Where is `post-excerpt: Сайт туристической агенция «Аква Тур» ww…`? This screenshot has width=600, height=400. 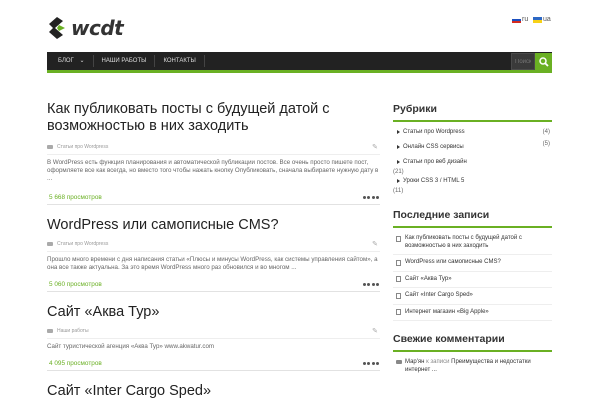
post-excerpt: Сайт туристической агенция «Аква Тур» ww… is located at coordinates (131, 346).